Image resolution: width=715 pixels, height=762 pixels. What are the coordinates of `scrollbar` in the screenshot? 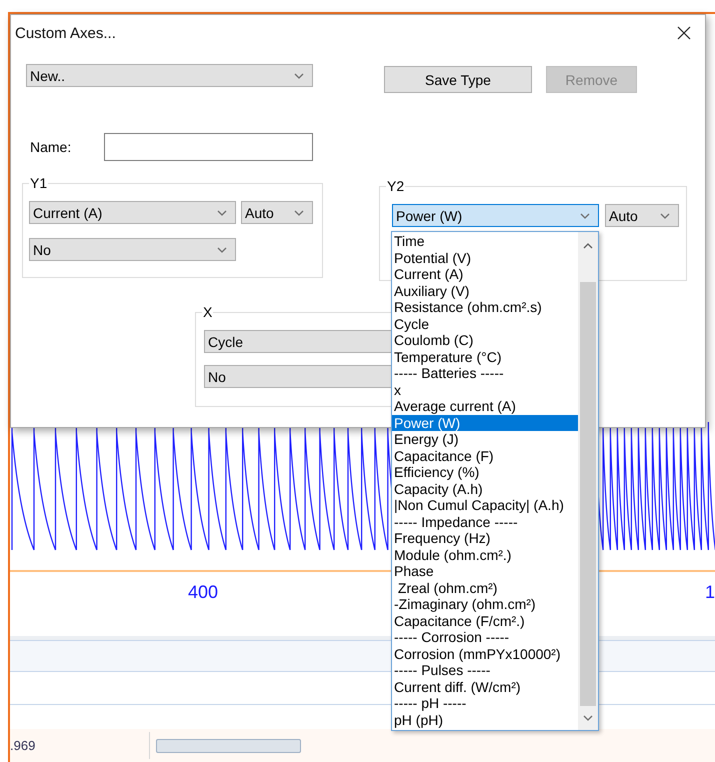 It's located at (588, 481).